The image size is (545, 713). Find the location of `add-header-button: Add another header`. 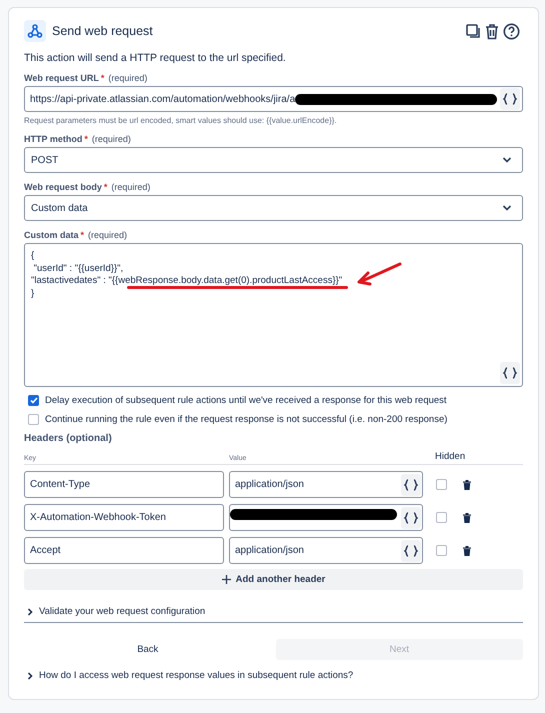

add-header-button: Add another header is located at coordinates (273, 579).